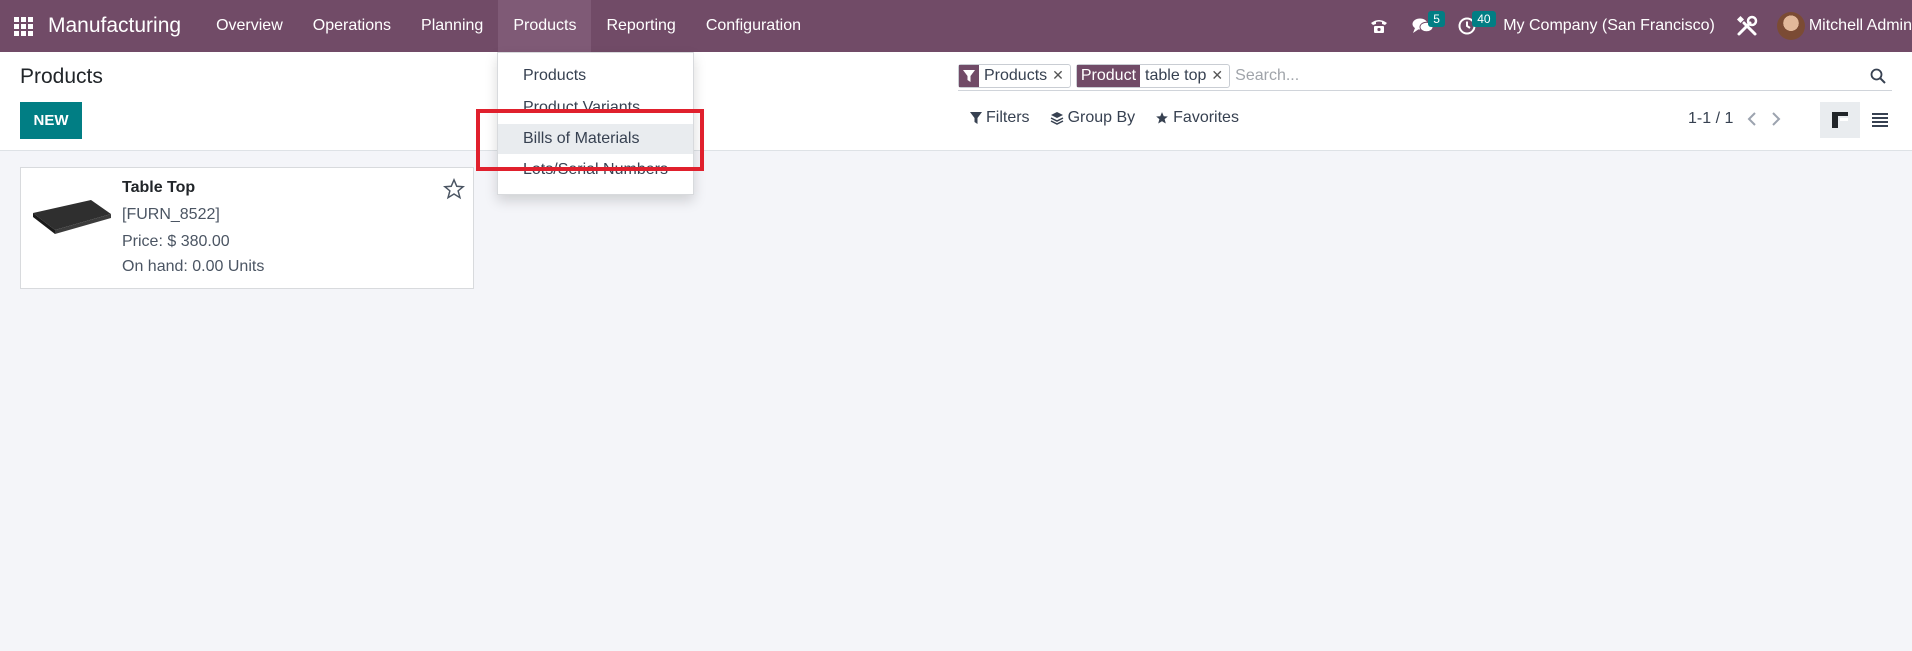 The image size is (1912, 651). Describe the element at coordinates (1423, 26) in the screenshot. I see `messages-button: 5` at that location.